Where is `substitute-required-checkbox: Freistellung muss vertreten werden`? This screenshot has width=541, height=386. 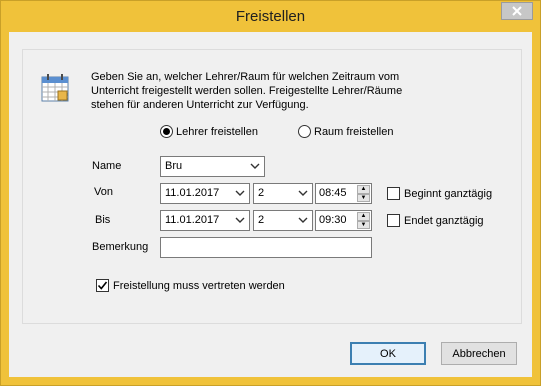 substitute-required-checkbox: Freistellung muss vertreten werden is located at coordinates (190, 285).